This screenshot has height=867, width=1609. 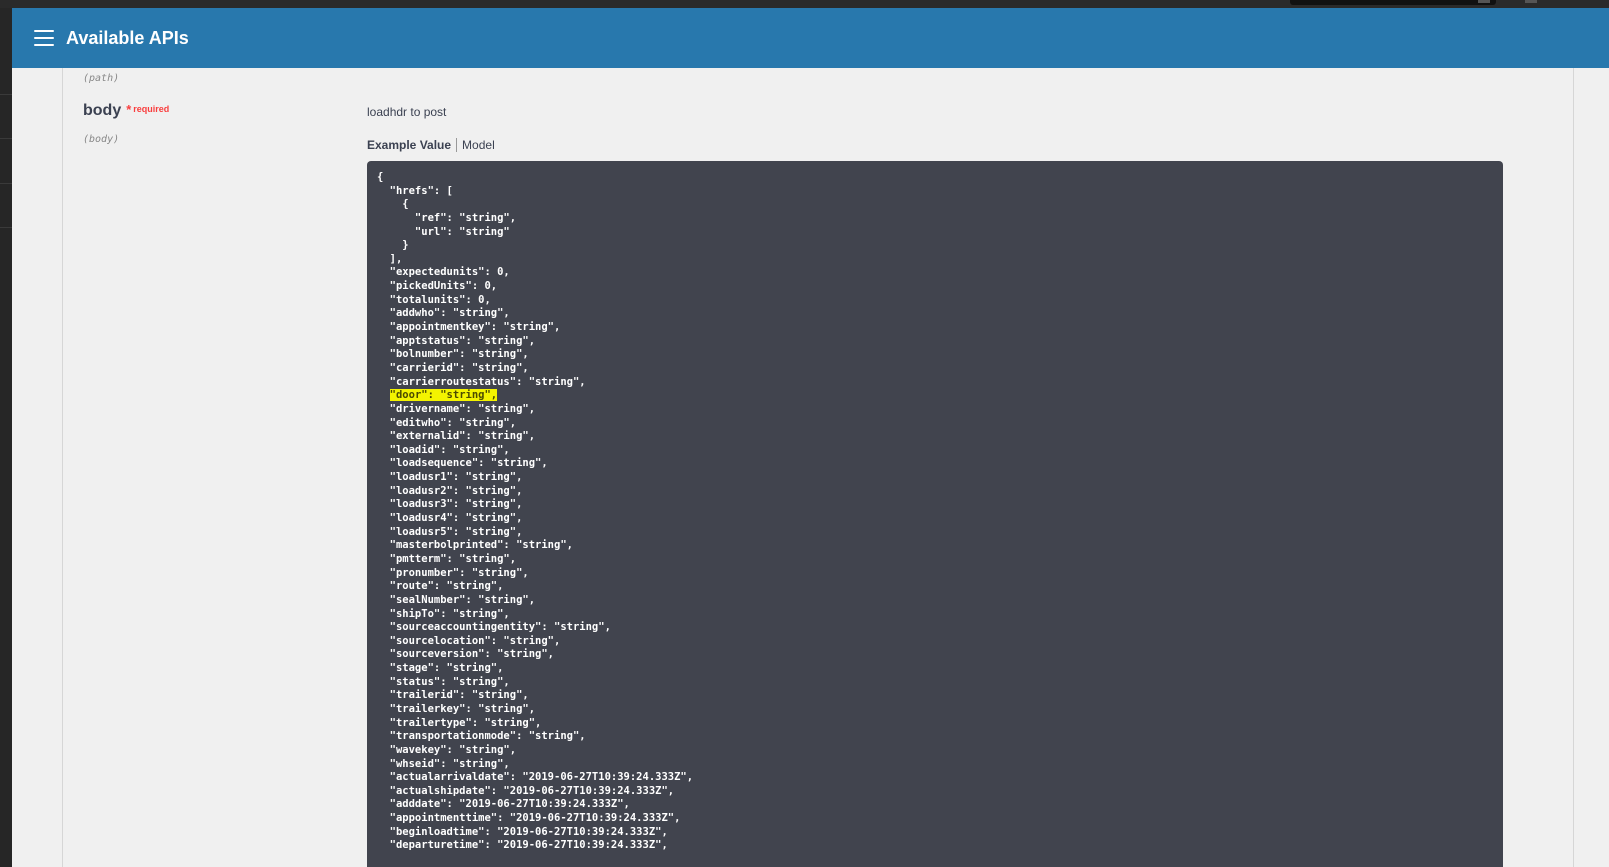 What do you see at coordinates (481, 736) in the screenshot?
I see `code-line: "transportationmode": "string",` at bounding box center [481, 736].